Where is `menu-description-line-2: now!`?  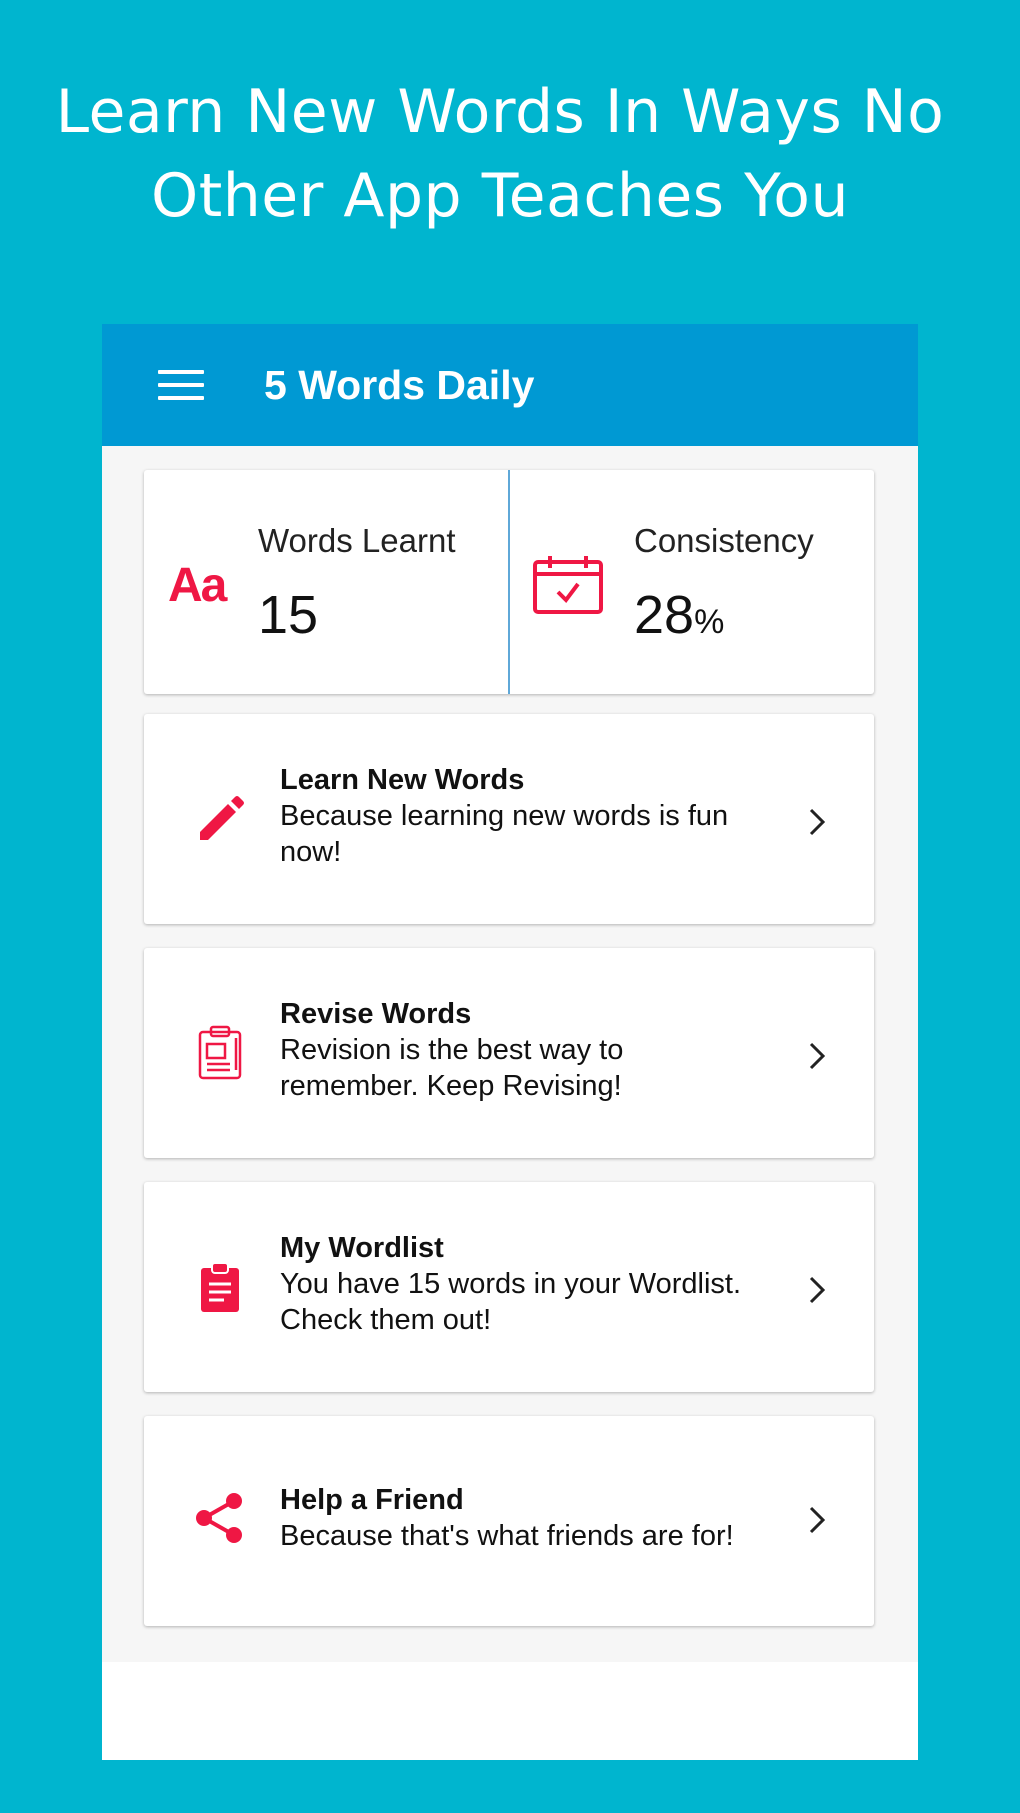 menu-description-line-2: now! is located at coordinates (311, 852).